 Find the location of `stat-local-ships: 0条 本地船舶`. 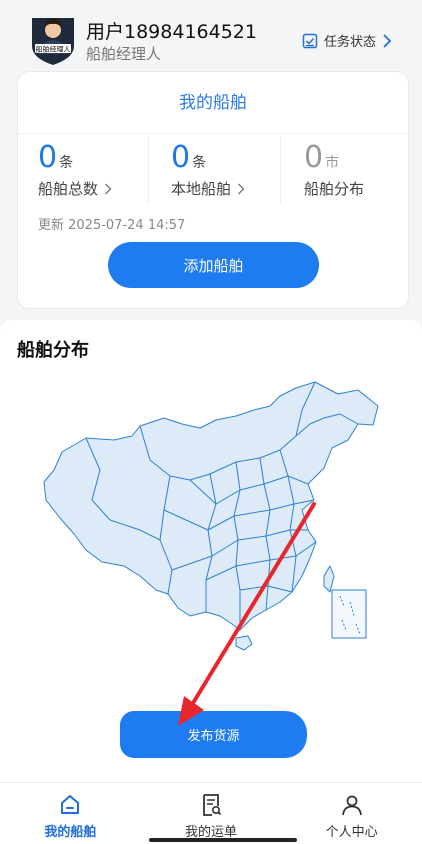

stat-local-ships: 0条 本地船舶 is located at coordinates (208, 176).